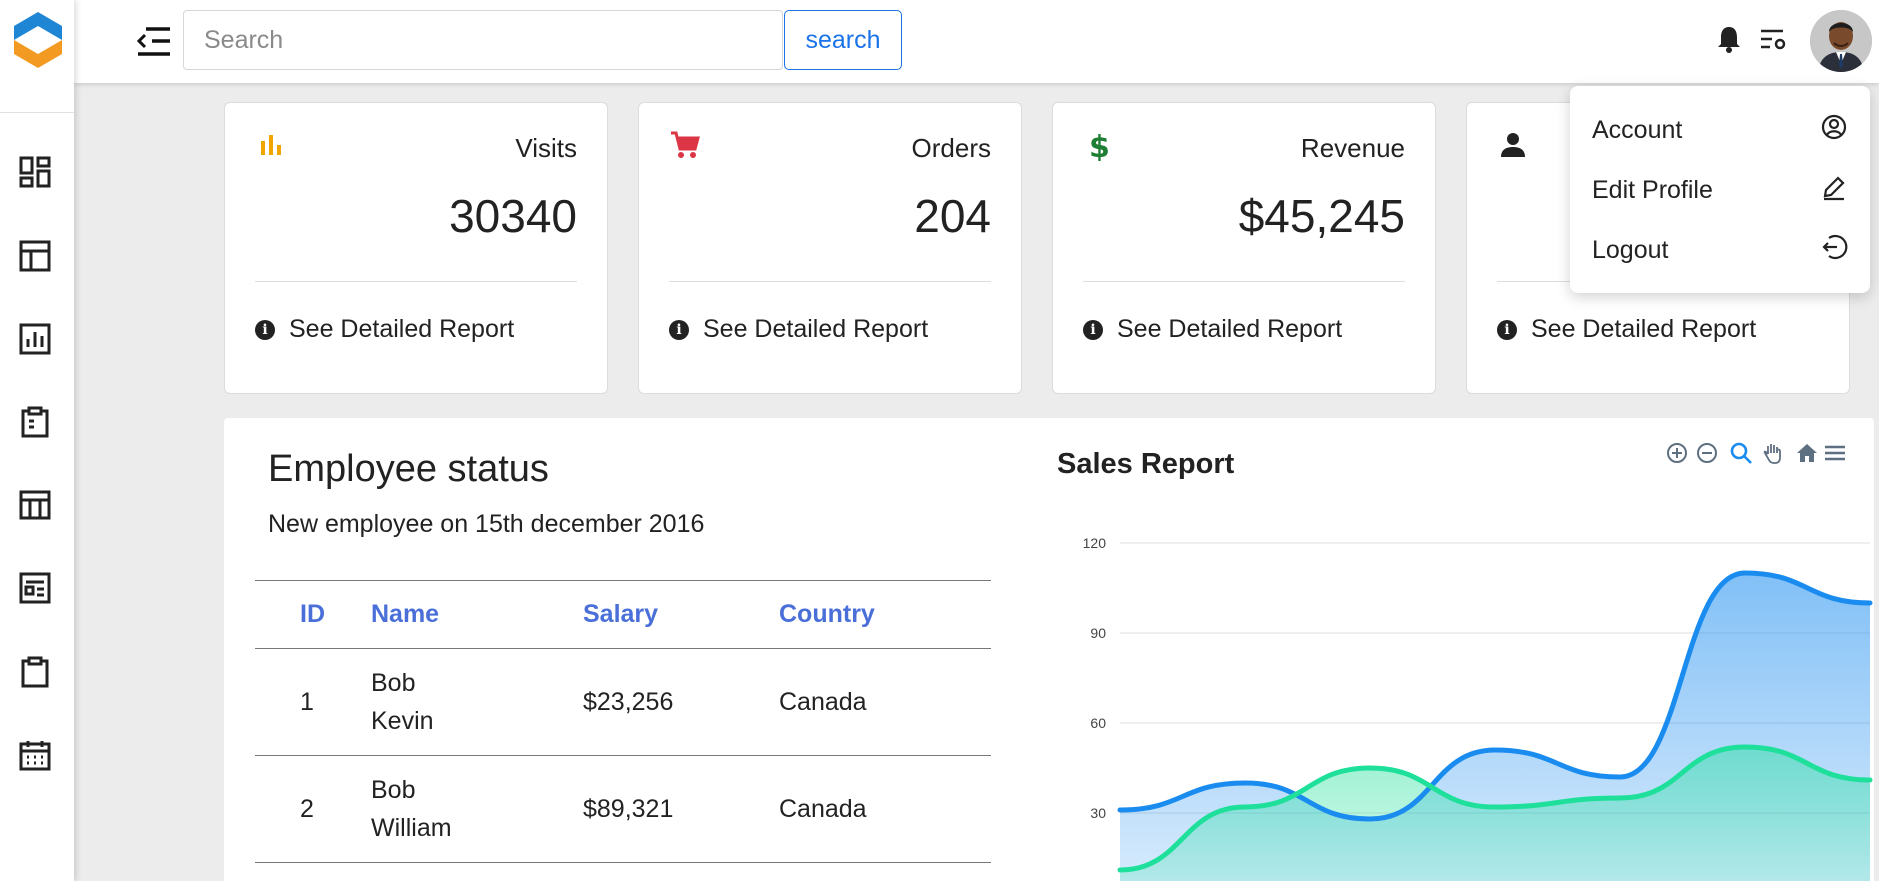 This screenshot has width=1879, height=881. What do you see at coordinates (1834, 130) in the screenshot?
I see `user-circle-icon` at bounding box center [1834, 130].